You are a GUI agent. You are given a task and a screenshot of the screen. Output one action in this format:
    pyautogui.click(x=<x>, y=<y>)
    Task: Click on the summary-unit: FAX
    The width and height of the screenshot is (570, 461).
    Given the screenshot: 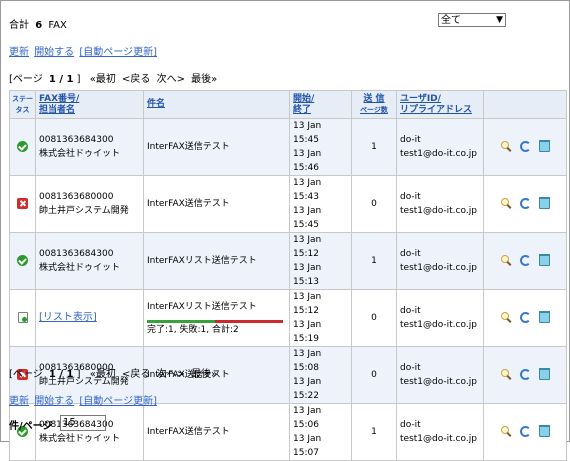 What is the action you would take?
    pyautogui.click(x=57, y=25)
    